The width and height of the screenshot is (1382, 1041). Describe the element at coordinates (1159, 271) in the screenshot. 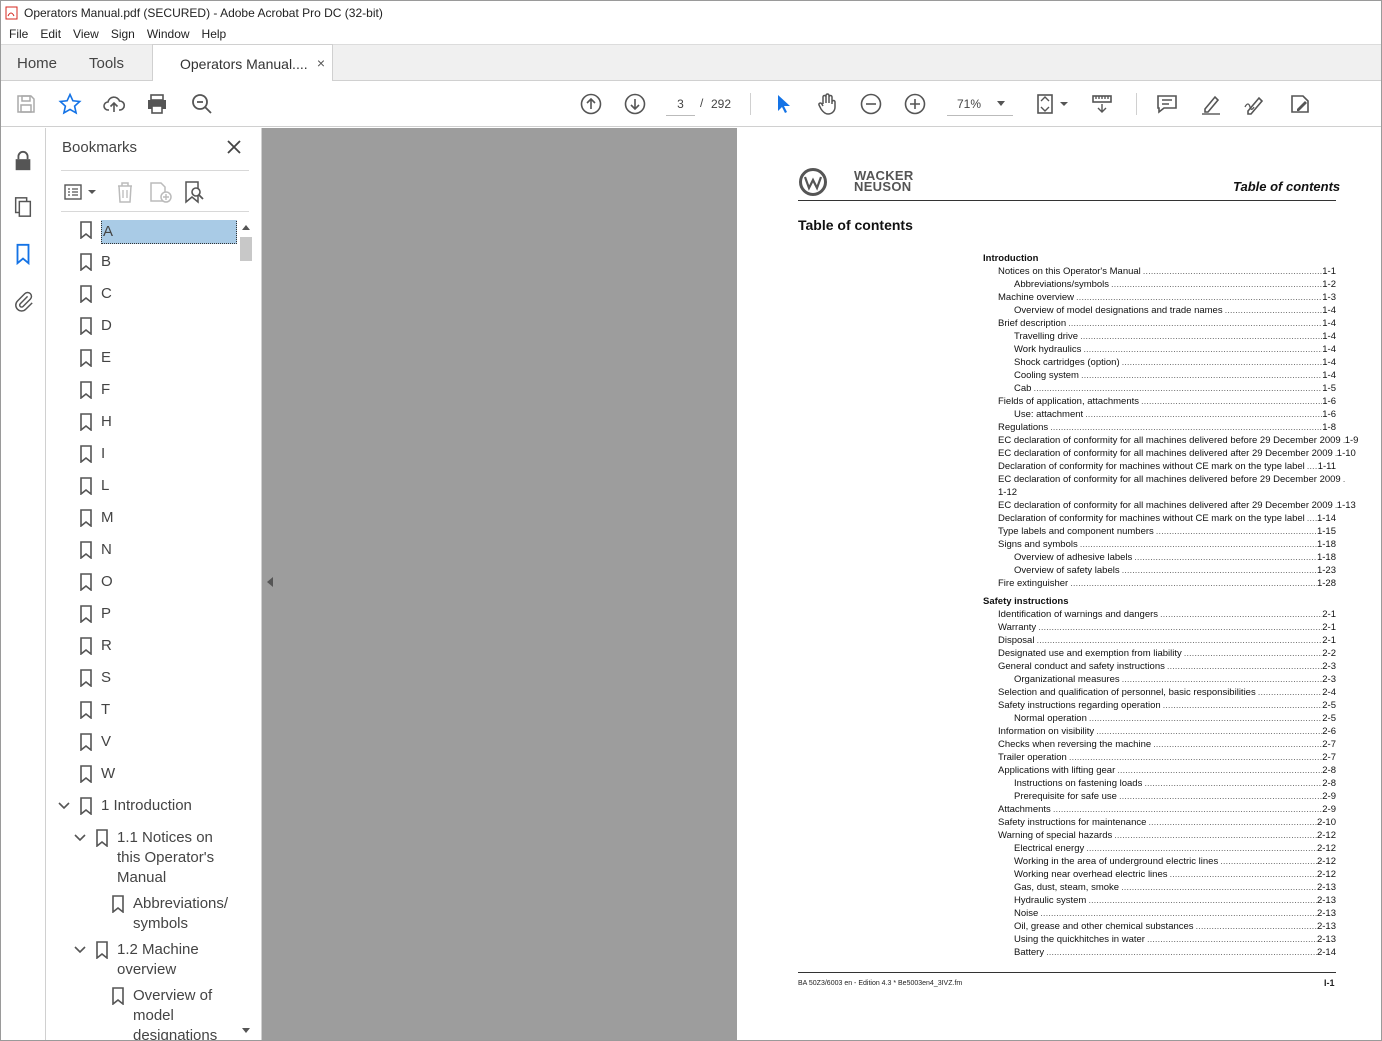

I see `toc-entry: Notices on this Operator's Manual 1-1` at that location.